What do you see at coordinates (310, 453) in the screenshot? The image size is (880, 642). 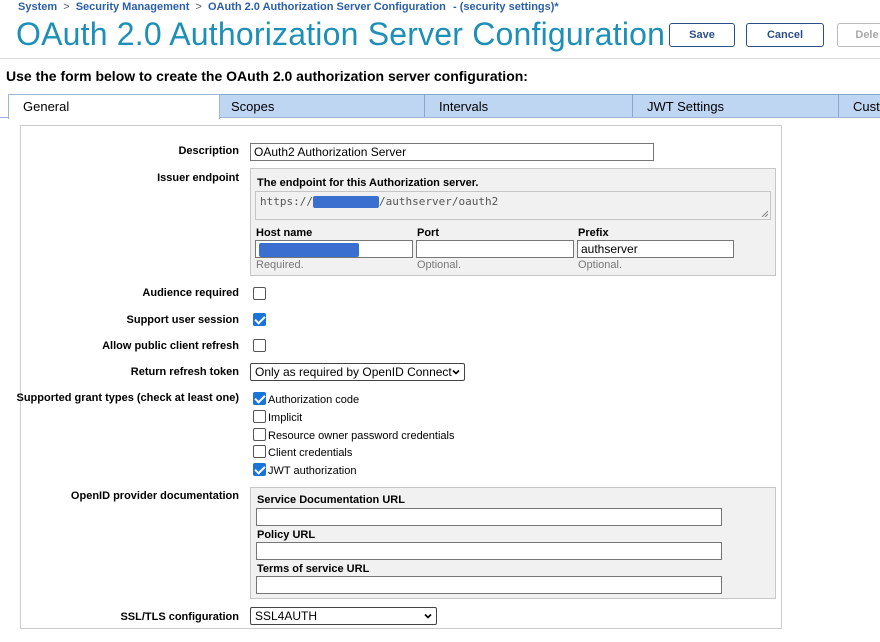 I see `grant-client-credentials-label: Client credentials` at bounding box center [310, 453].